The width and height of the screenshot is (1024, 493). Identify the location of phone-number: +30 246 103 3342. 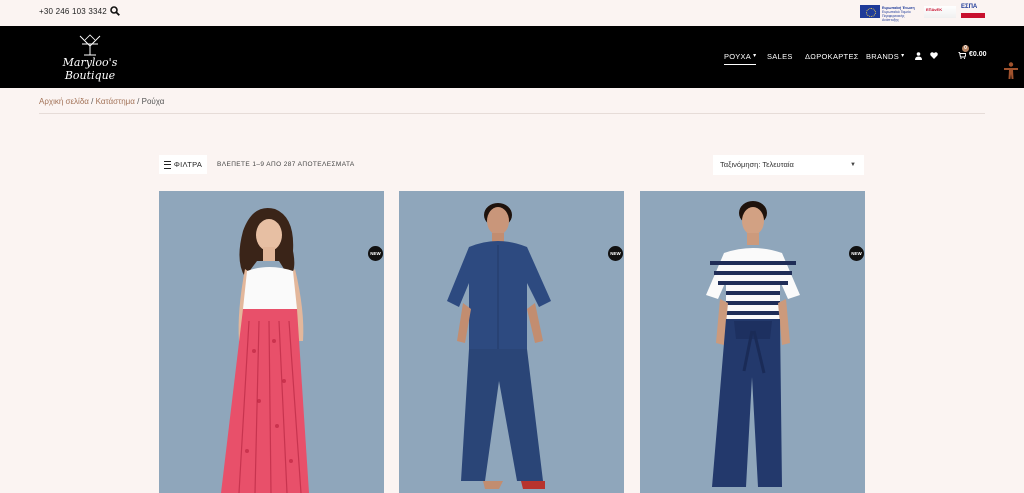
(73, 11).